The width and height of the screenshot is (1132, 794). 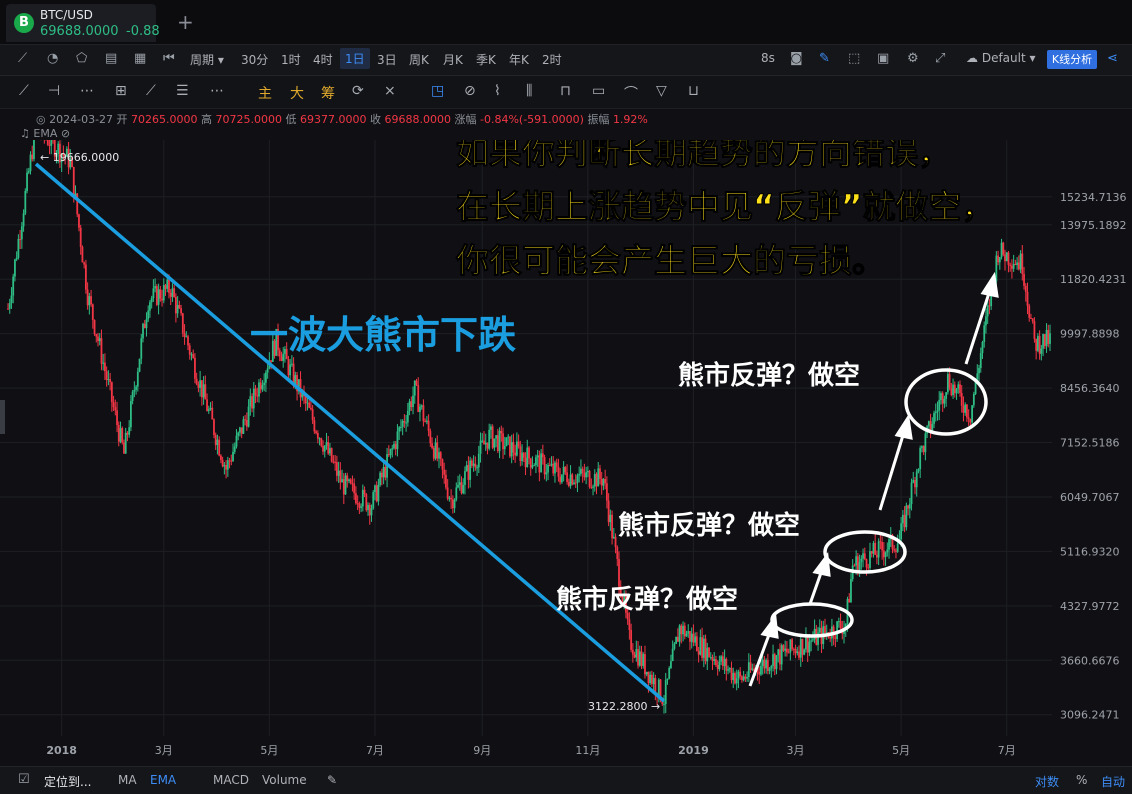 What do you see at coordinates (419, 59) in the screenshot?
I see `tf-week: 周K` at bounding box center [419, 59].